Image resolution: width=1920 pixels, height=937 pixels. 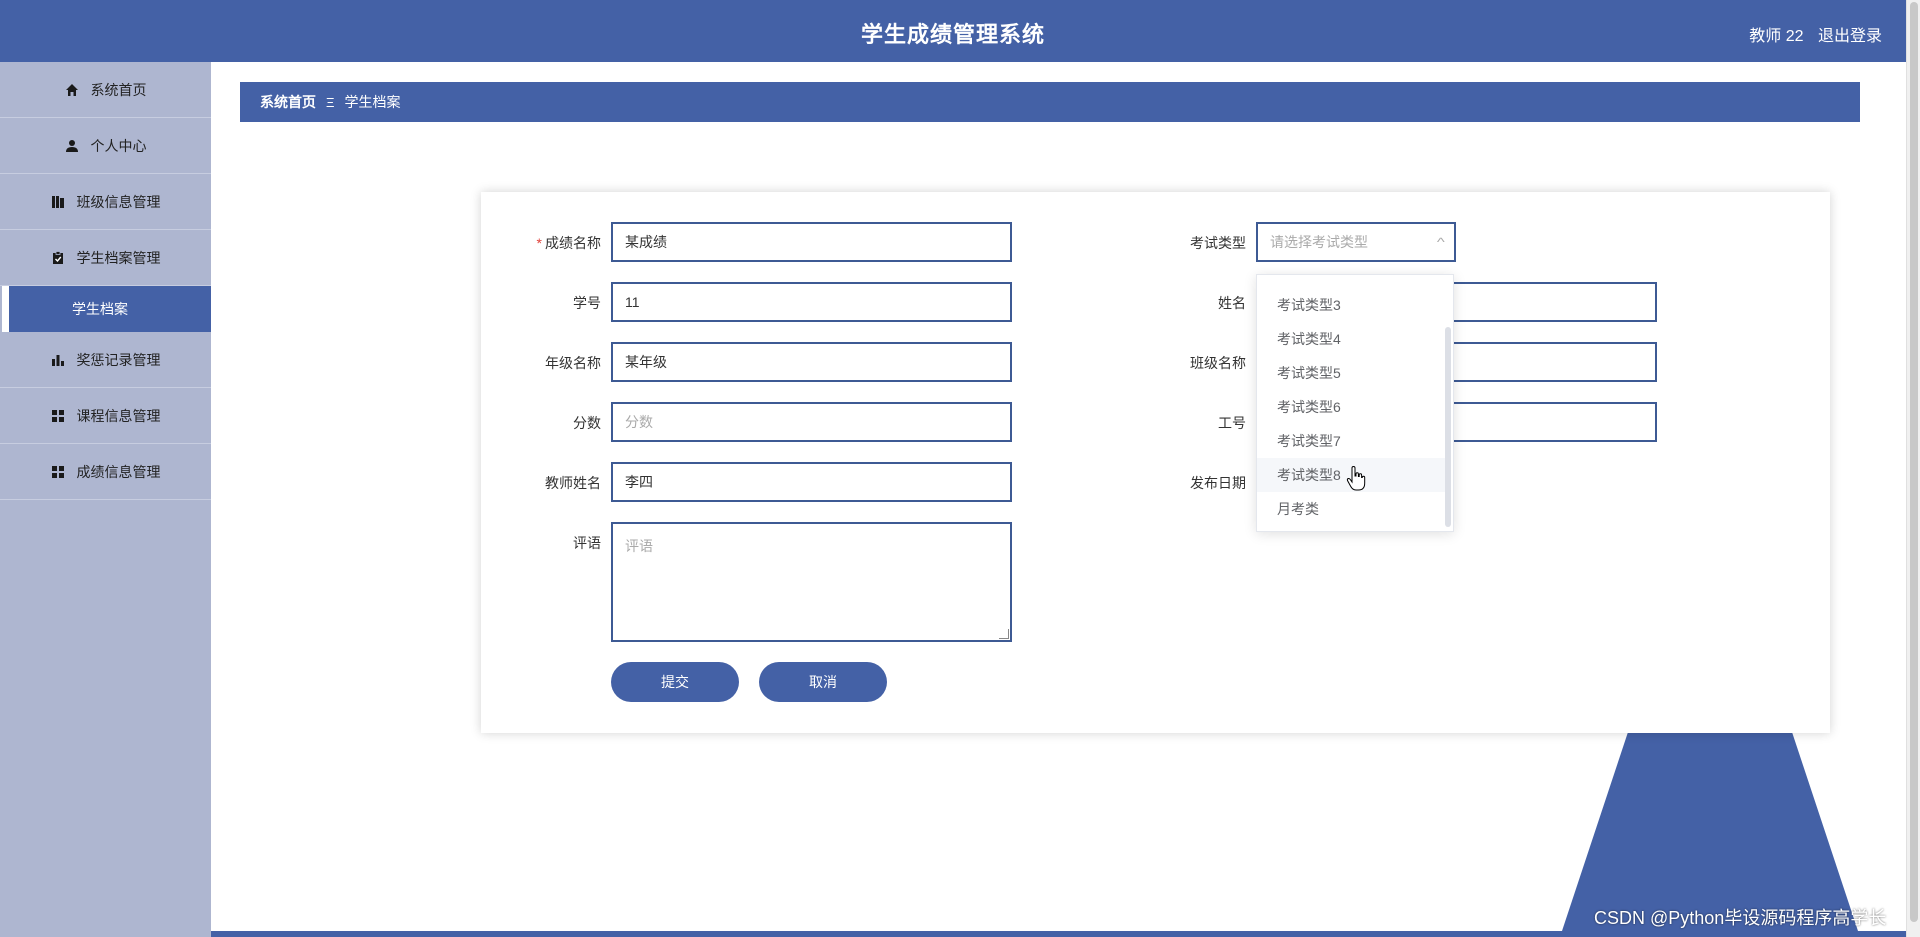 I want to click on dropdown-option: 考试类型5, so click(x=1352, y=373).